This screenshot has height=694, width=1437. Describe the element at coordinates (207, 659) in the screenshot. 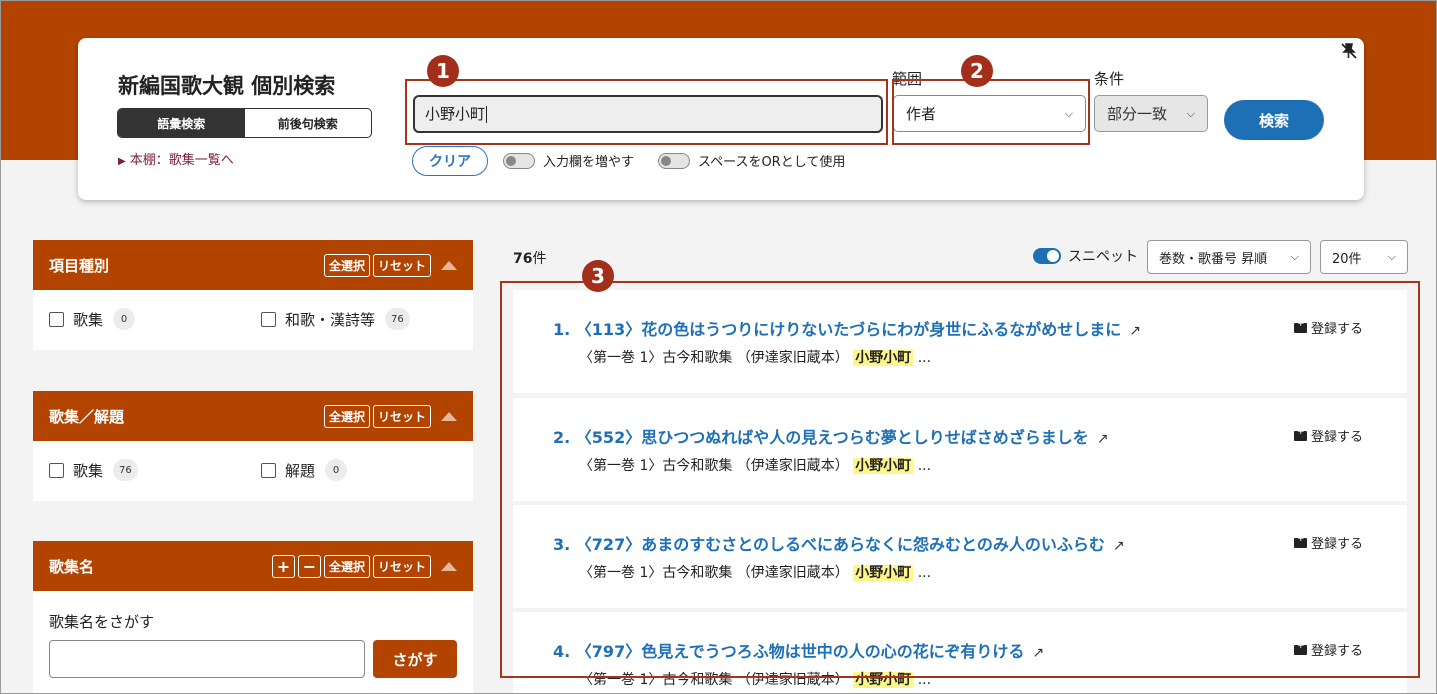

I see `collection-search-input` at that location.